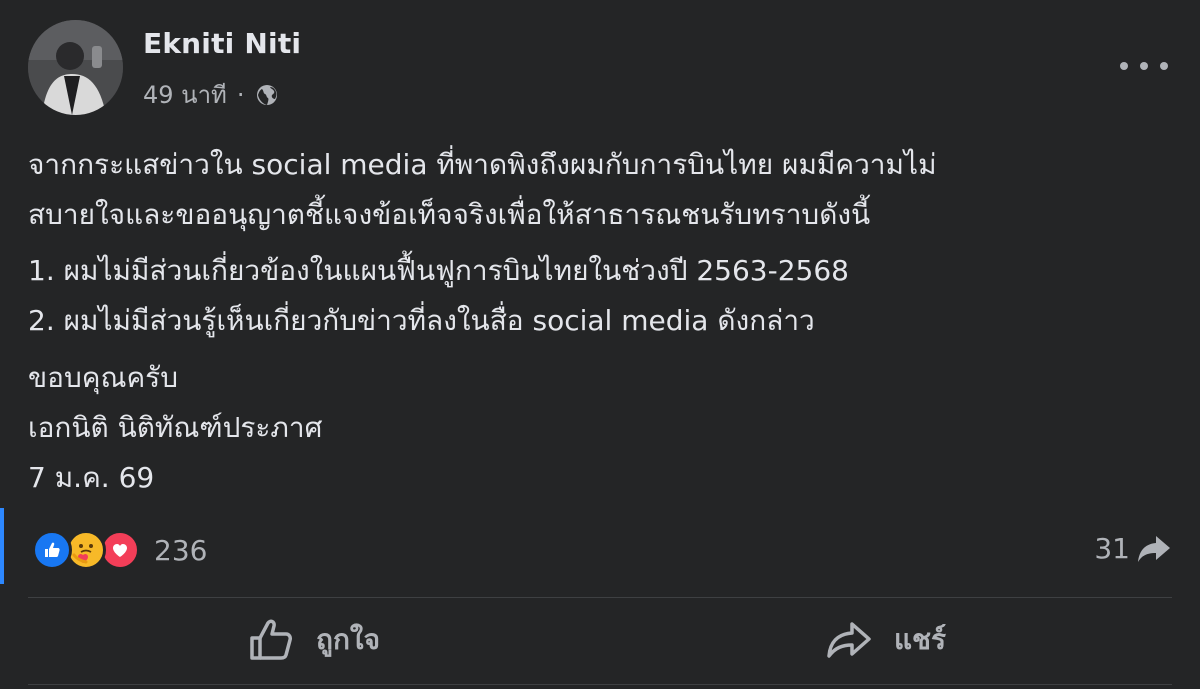  I want to click on reaction-count: 236, so click(180, 550).